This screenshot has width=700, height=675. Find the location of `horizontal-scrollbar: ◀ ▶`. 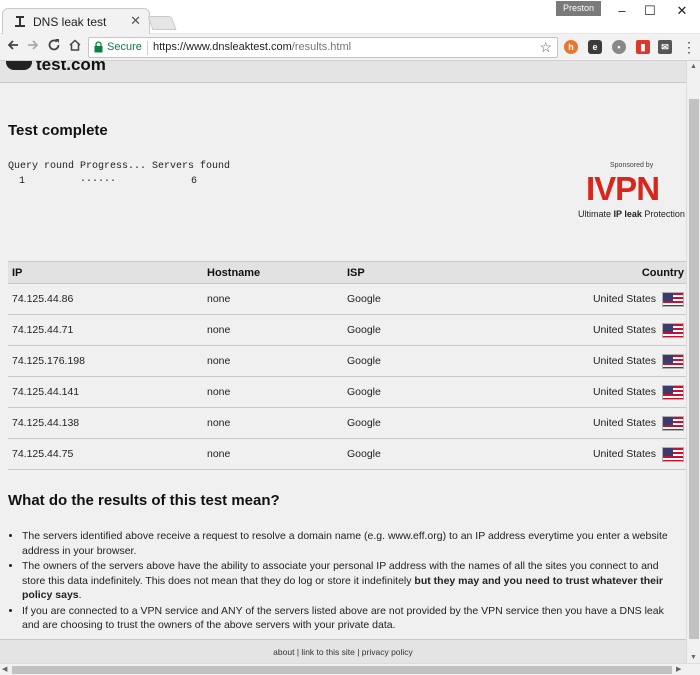

horizontal-scrollbar: ◀ ▶ is located at coordinates (350, 669).